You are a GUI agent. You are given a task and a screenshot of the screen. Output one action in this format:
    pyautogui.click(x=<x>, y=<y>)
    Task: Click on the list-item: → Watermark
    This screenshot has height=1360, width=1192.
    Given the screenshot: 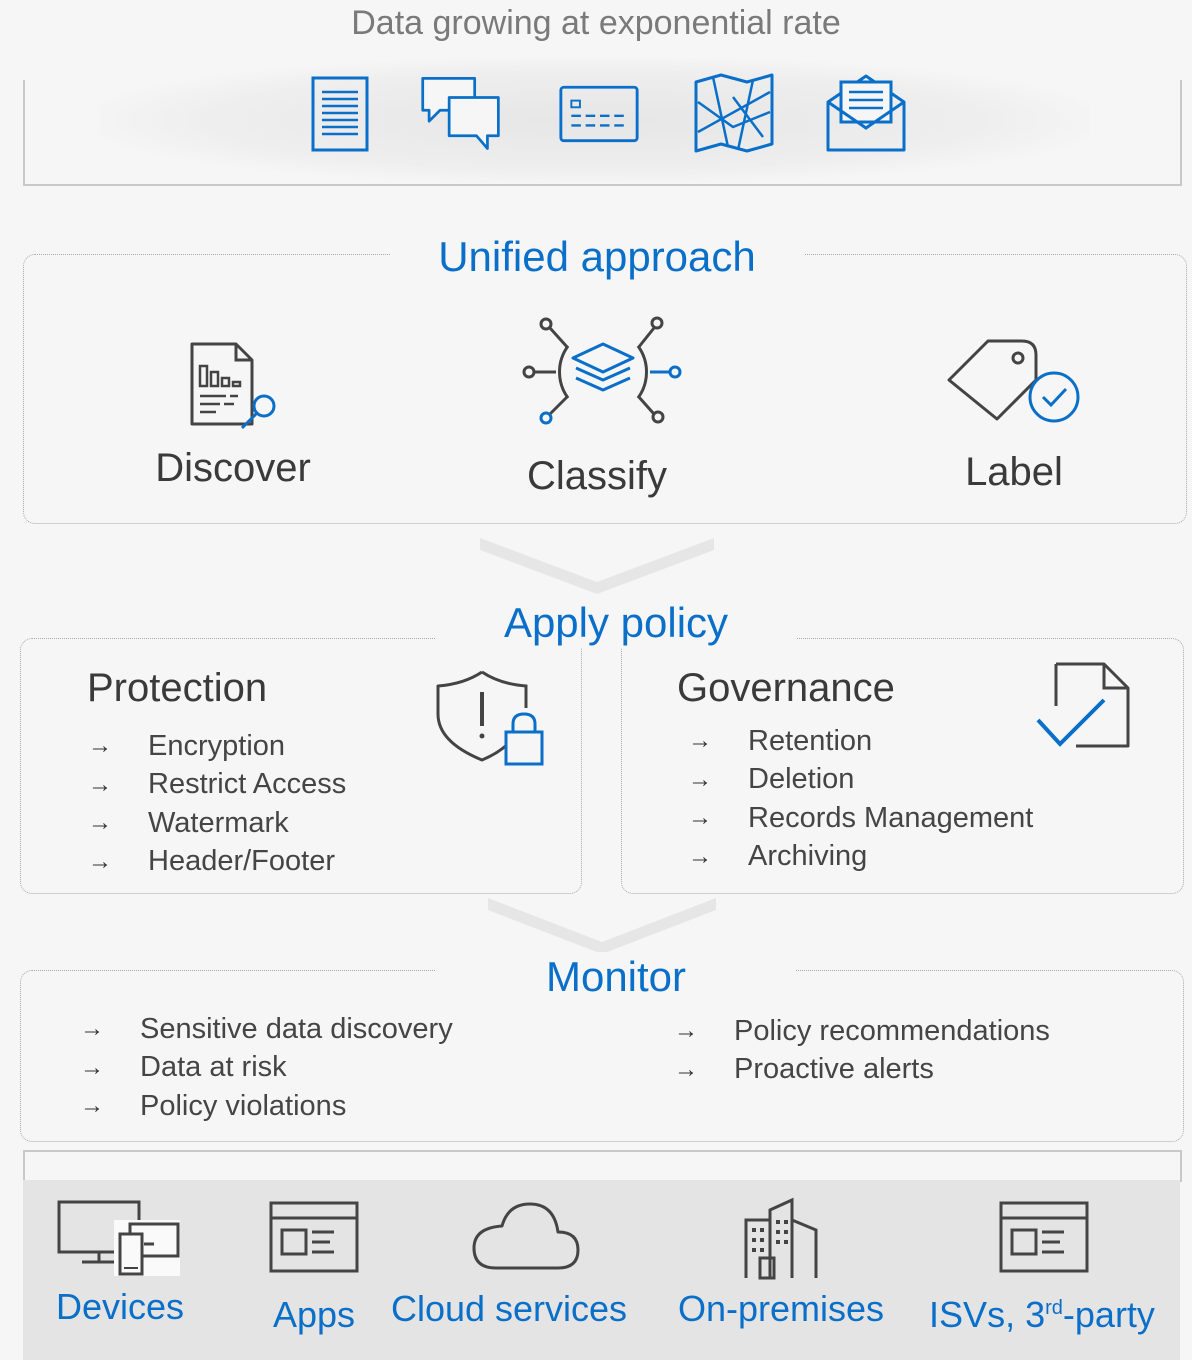 What is the action you would take?
    pyautogui.click(x=188, y=822)
    